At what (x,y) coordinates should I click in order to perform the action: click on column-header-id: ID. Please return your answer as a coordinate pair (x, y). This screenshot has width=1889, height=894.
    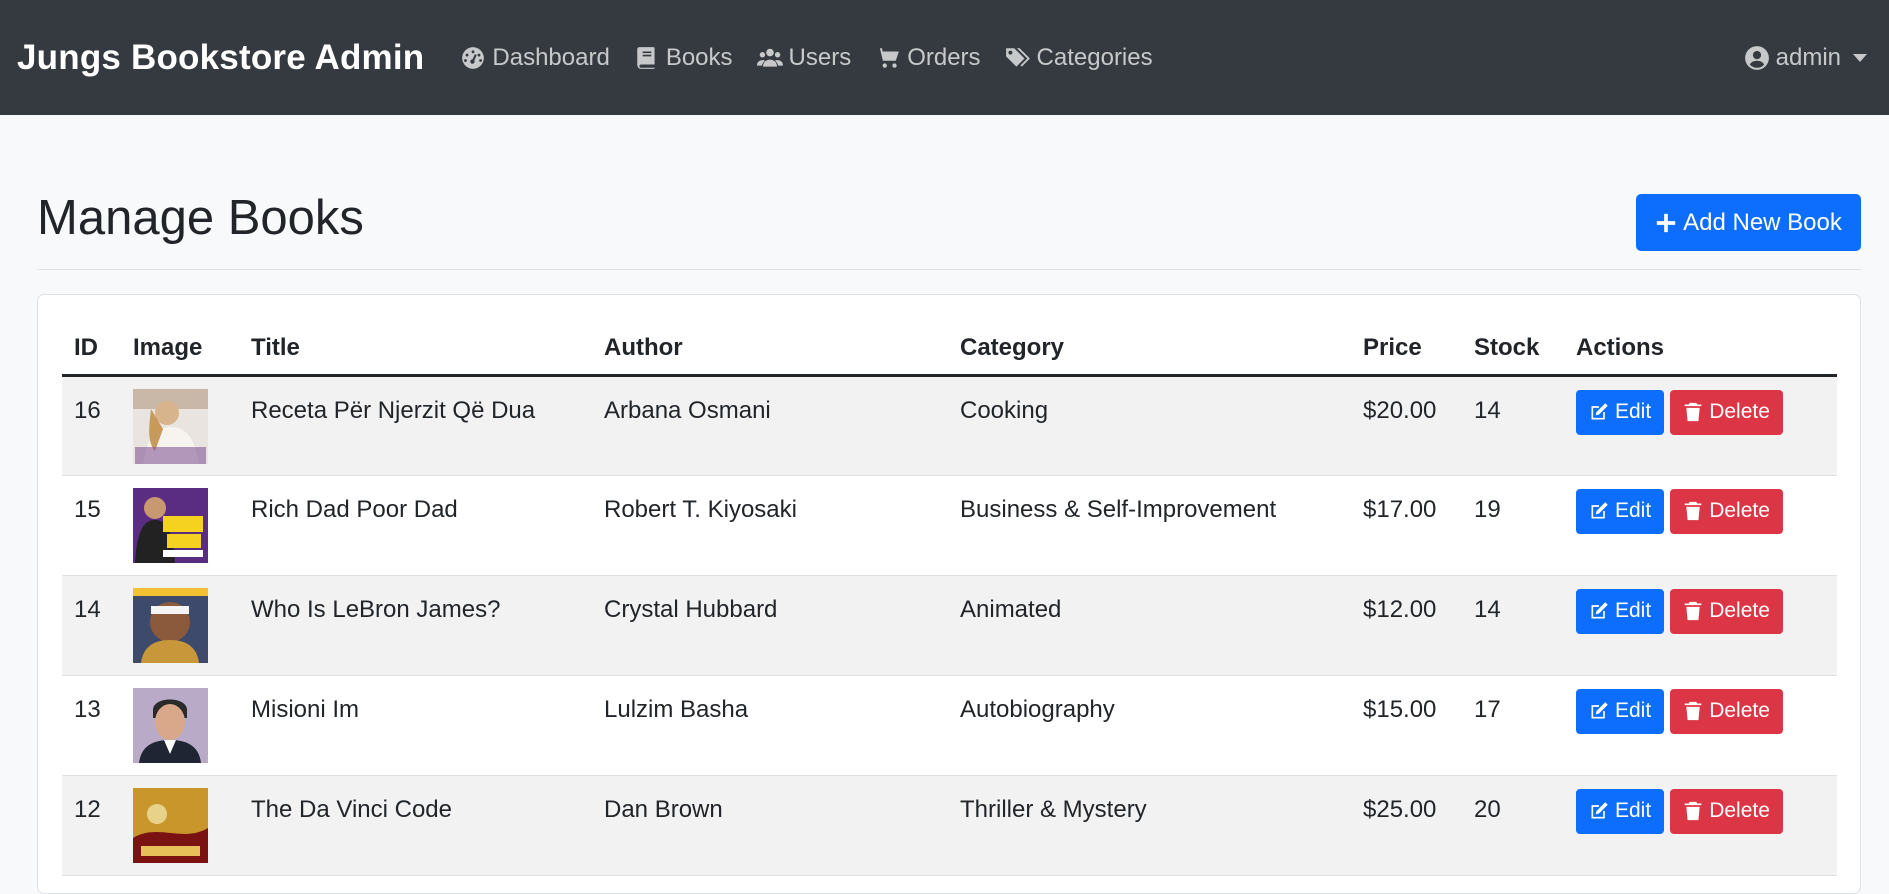
    Looking at the image, I should click on (91, 354).